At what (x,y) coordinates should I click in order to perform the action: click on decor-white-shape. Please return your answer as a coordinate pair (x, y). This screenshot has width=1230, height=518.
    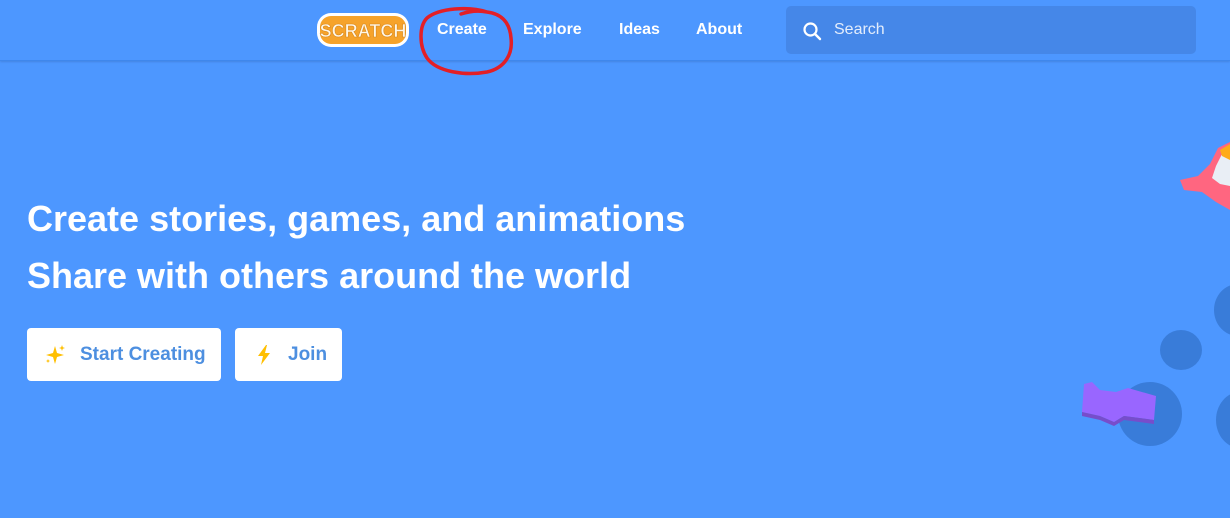
    Looking at the image, I should click on (1221, 167).